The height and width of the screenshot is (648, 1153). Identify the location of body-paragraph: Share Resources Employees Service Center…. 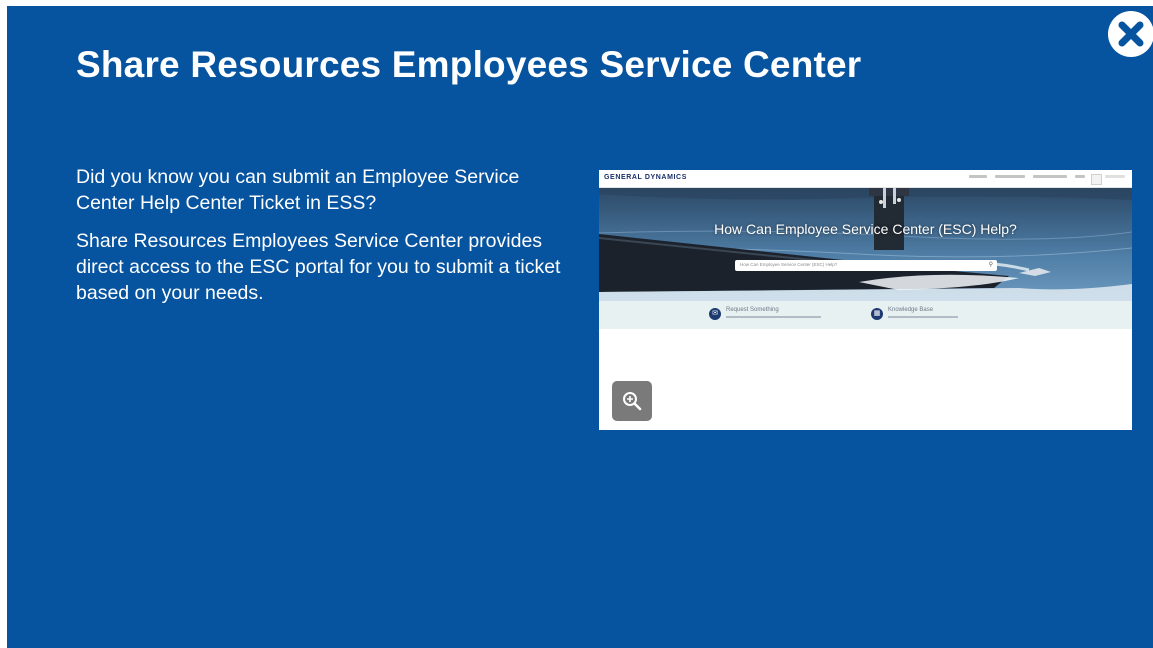
(318, 267).